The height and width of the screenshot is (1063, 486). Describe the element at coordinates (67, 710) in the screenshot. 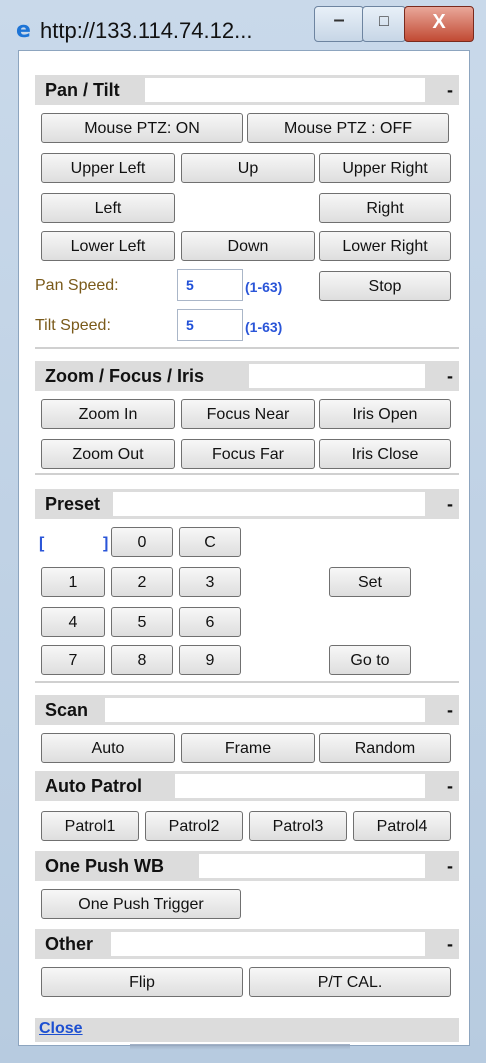

I see `section-title: Scan` at that location.